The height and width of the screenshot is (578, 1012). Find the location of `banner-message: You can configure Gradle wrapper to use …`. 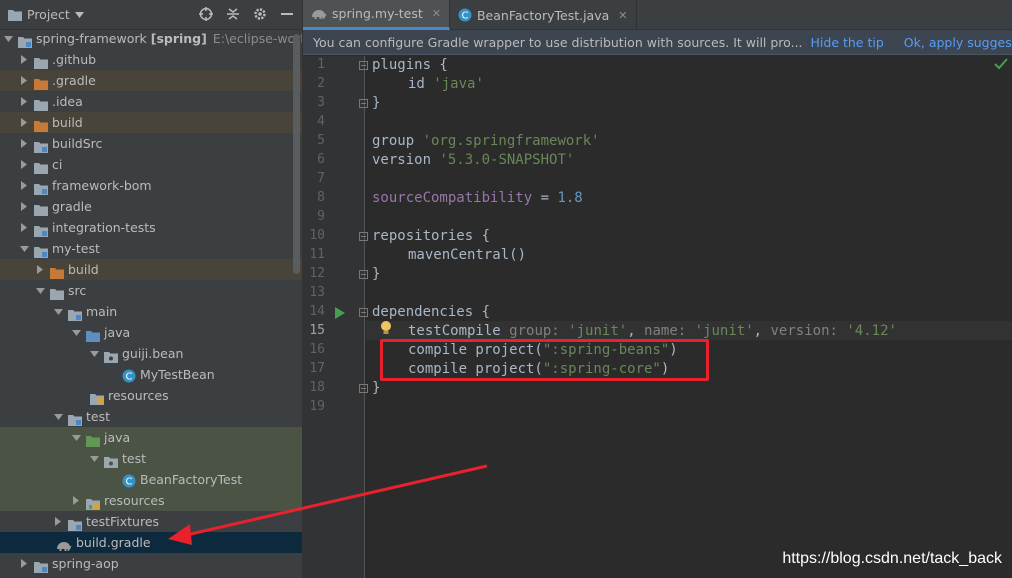

banner-message: You can configure Gradle wrapper to use … is located at coordinates (558, 42).